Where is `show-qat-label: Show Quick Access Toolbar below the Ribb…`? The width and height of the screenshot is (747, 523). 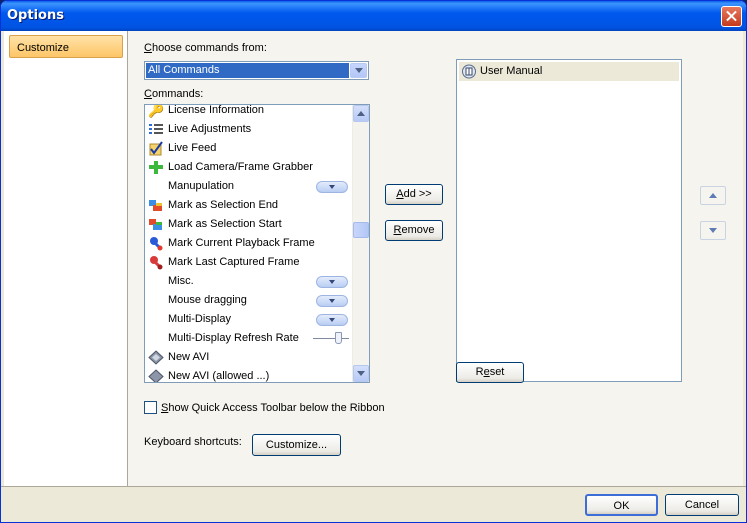
show-qat-label: Show Quick Access Toolbar below the Ribb… is located at coordinates (273, 408).